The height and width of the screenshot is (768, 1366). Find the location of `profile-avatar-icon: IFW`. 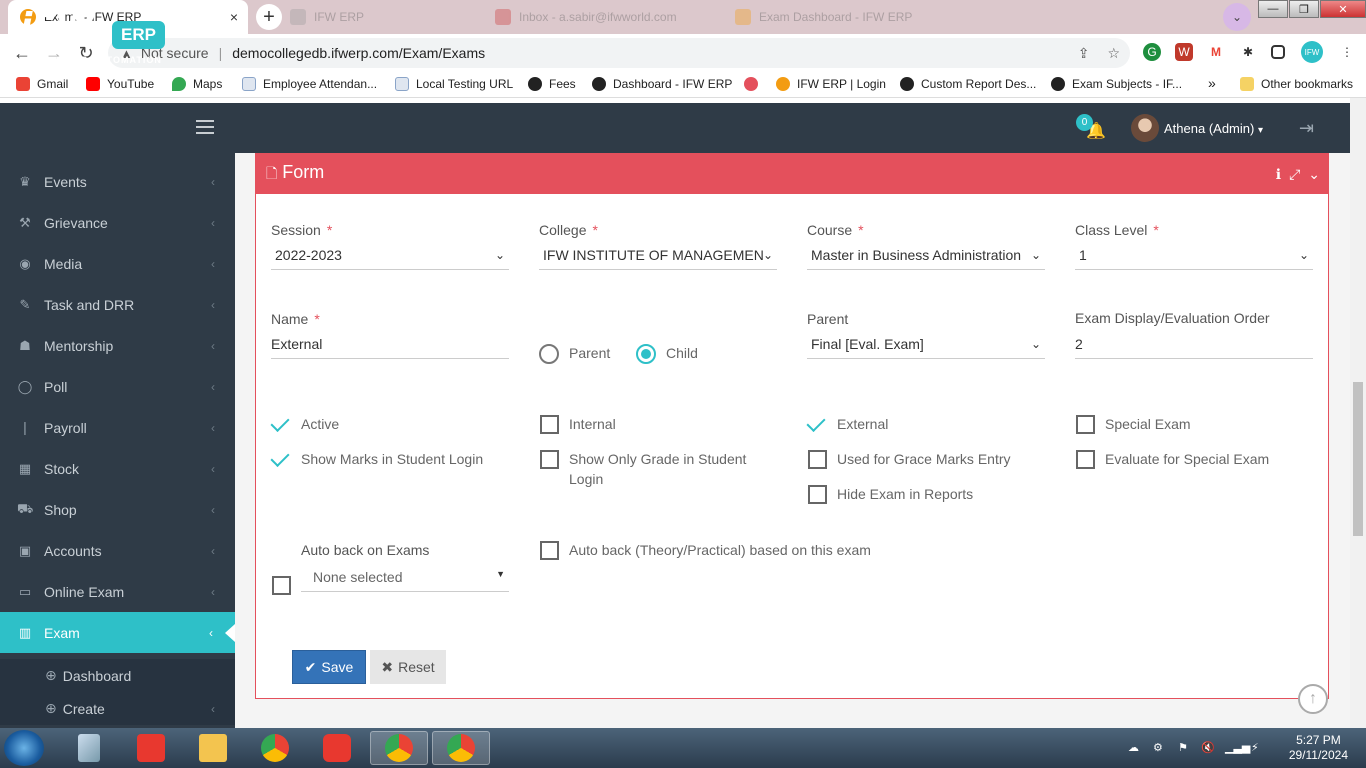

profile-avatar-icon: IFW is located at coordinates (1312, 52).